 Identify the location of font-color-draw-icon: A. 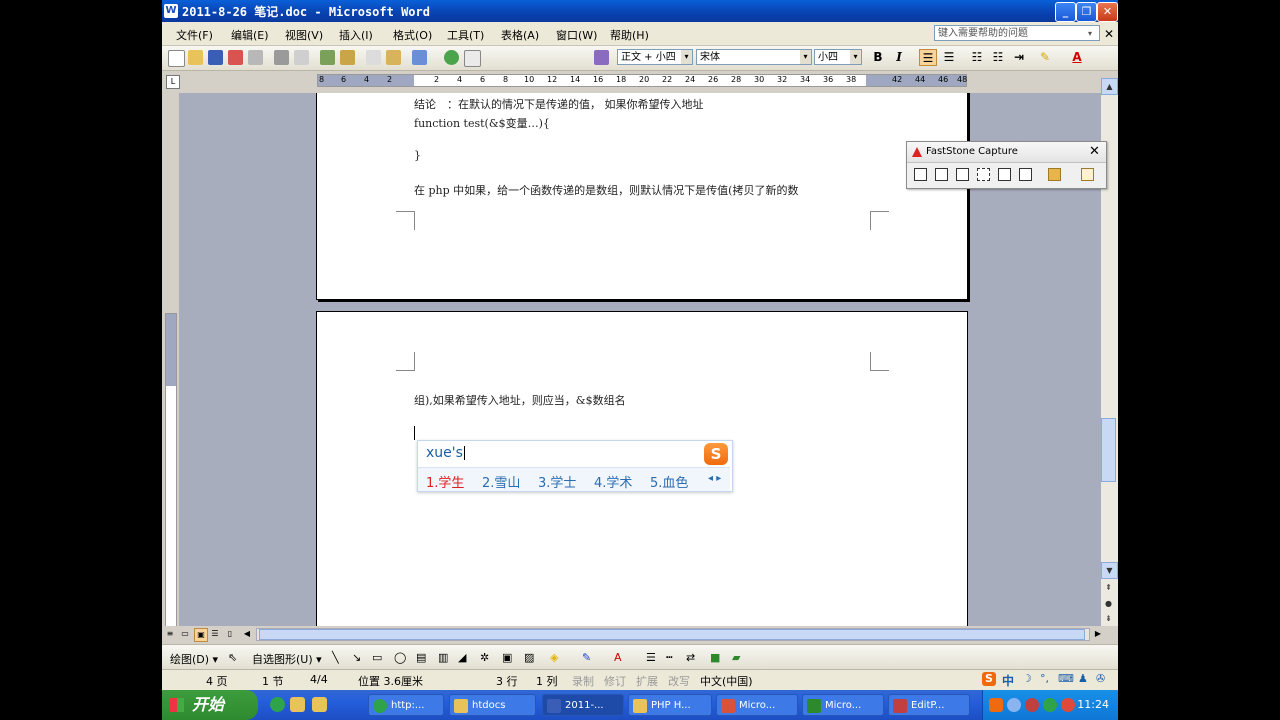
(618, 657).